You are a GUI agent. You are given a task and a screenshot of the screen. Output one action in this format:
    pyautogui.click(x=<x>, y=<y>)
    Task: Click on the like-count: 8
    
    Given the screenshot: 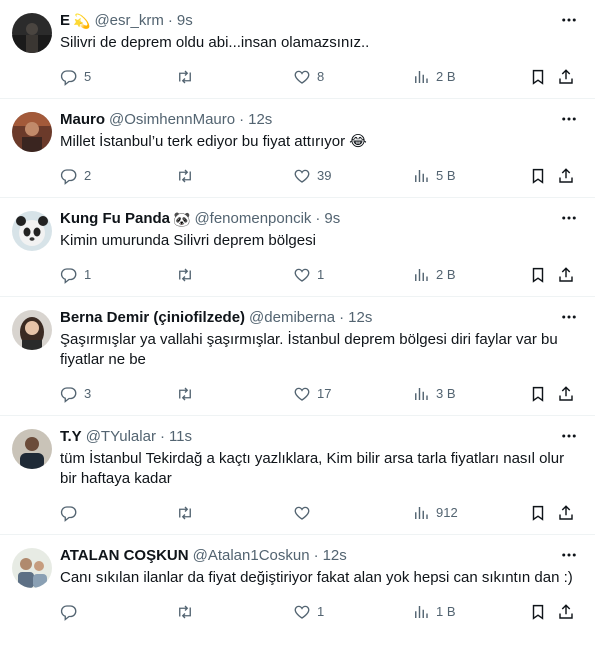 What is the action you would take?
    pyautogui.click(x=321, y=76)
    